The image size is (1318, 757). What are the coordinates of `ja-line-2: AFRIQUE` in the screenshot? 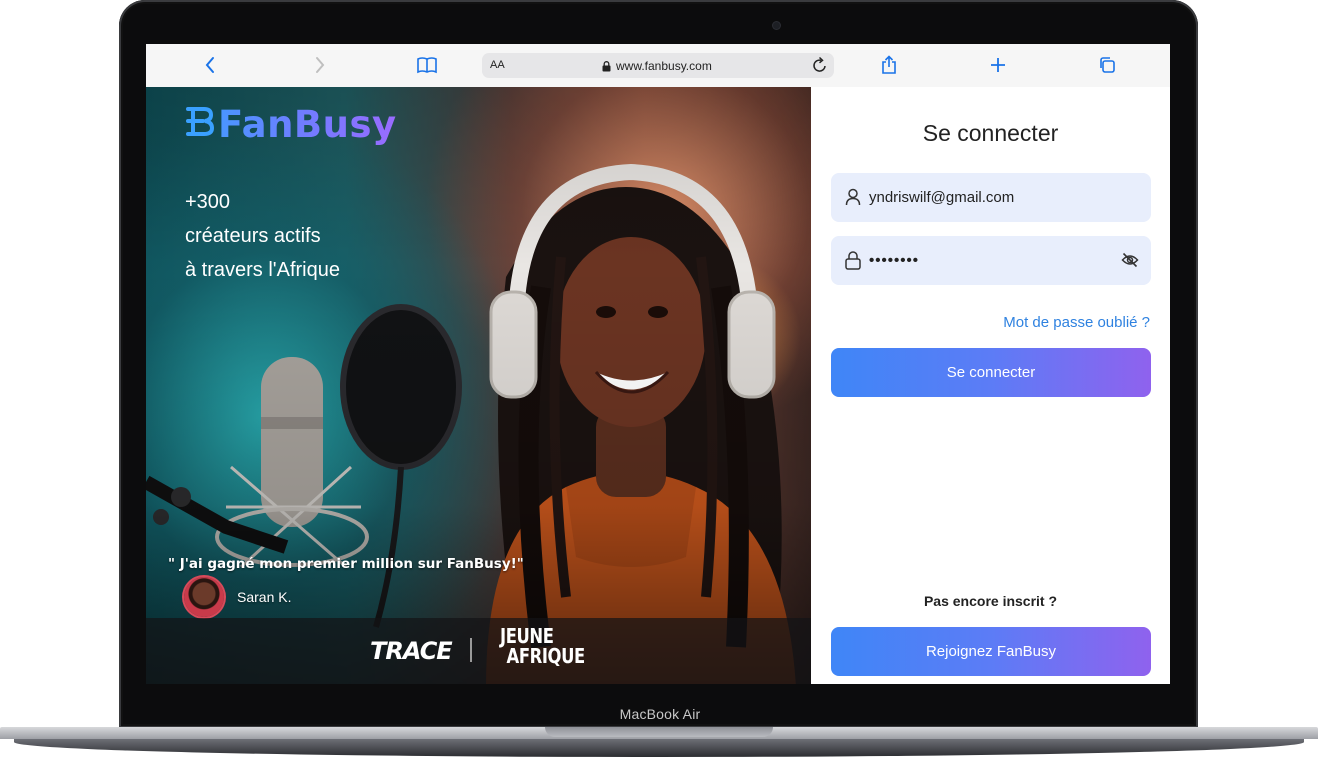 It's located at (546, 656).